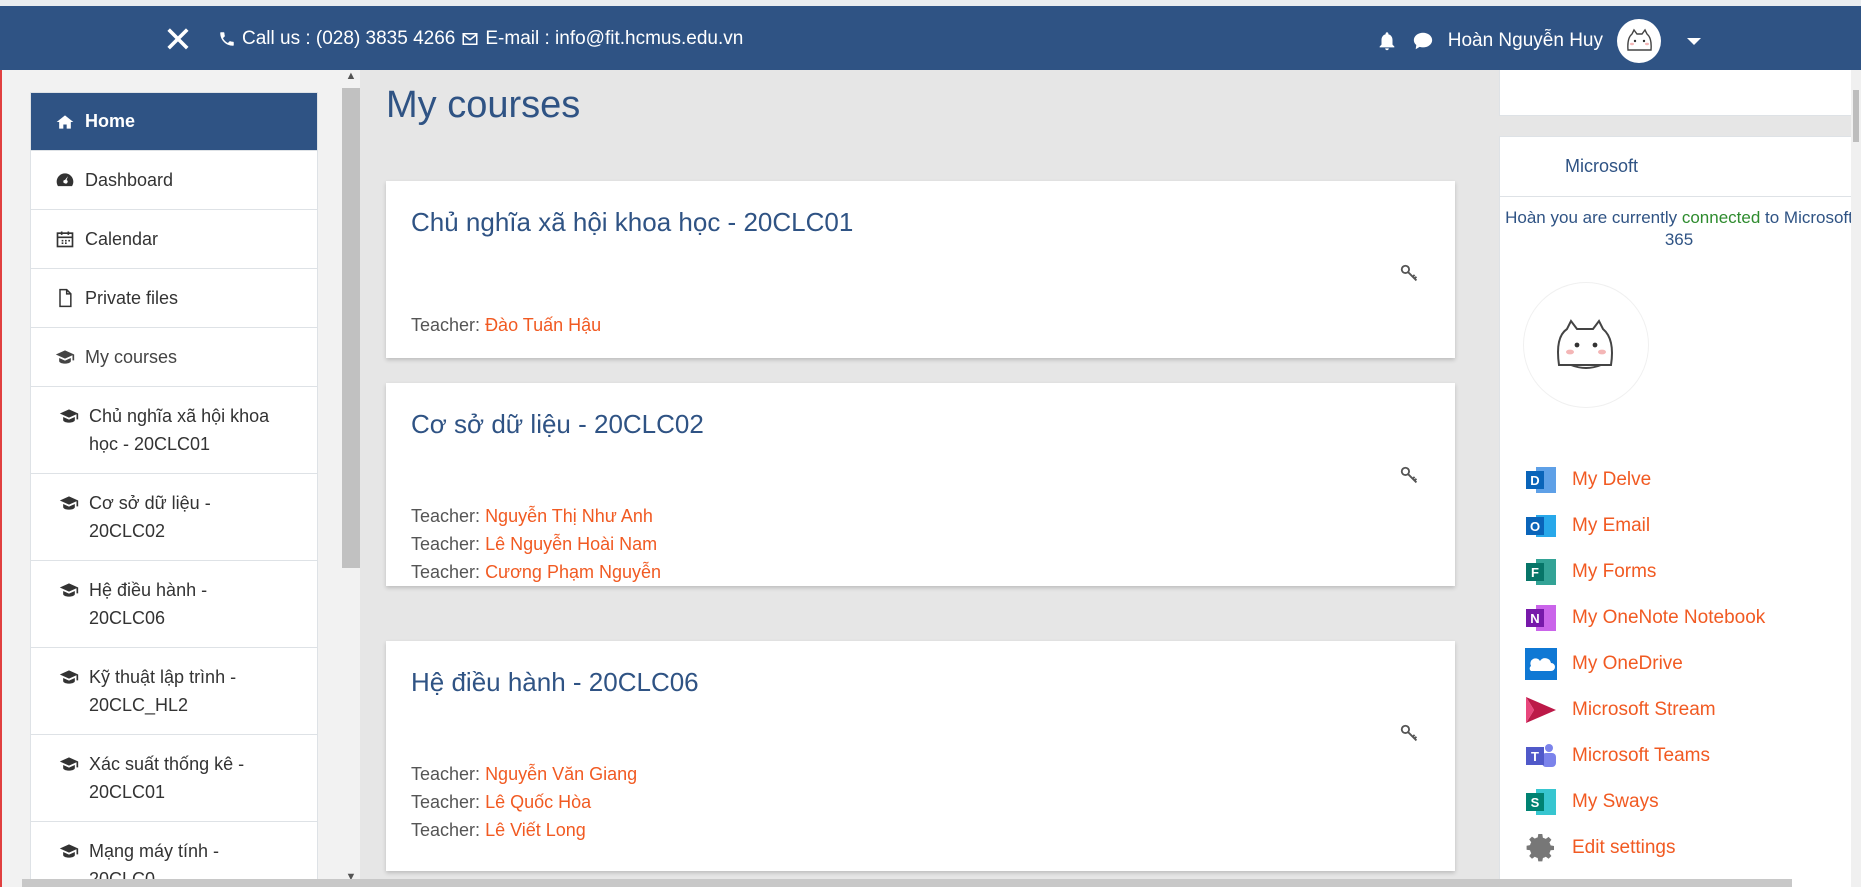 The width and height of the screenshot is (1861, 887). I want to click on sway-icon: S, so click(1541, 802).